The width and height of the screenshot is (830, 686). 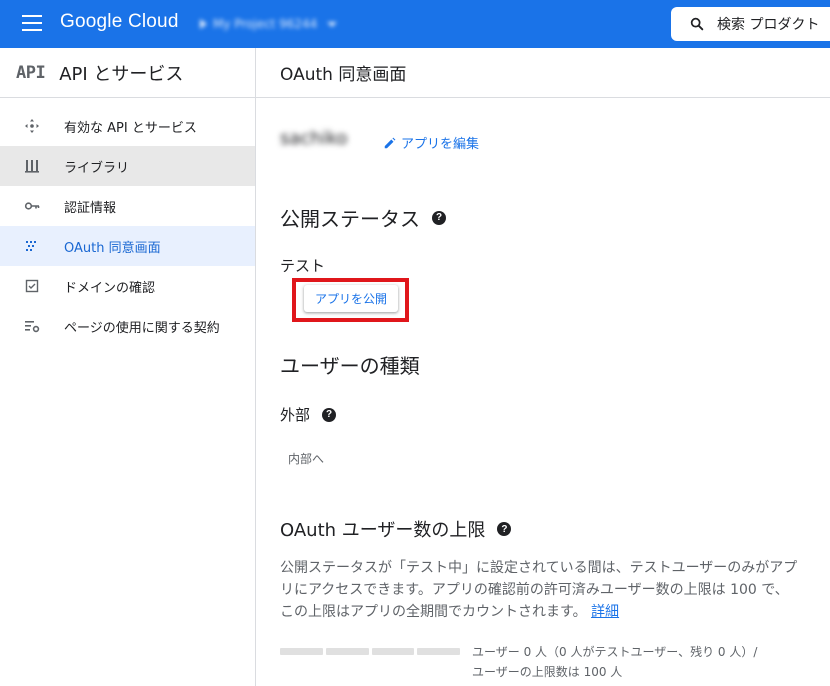 I want to click on sidebar-item-label: 認証情報, so click(x=90, y=208).